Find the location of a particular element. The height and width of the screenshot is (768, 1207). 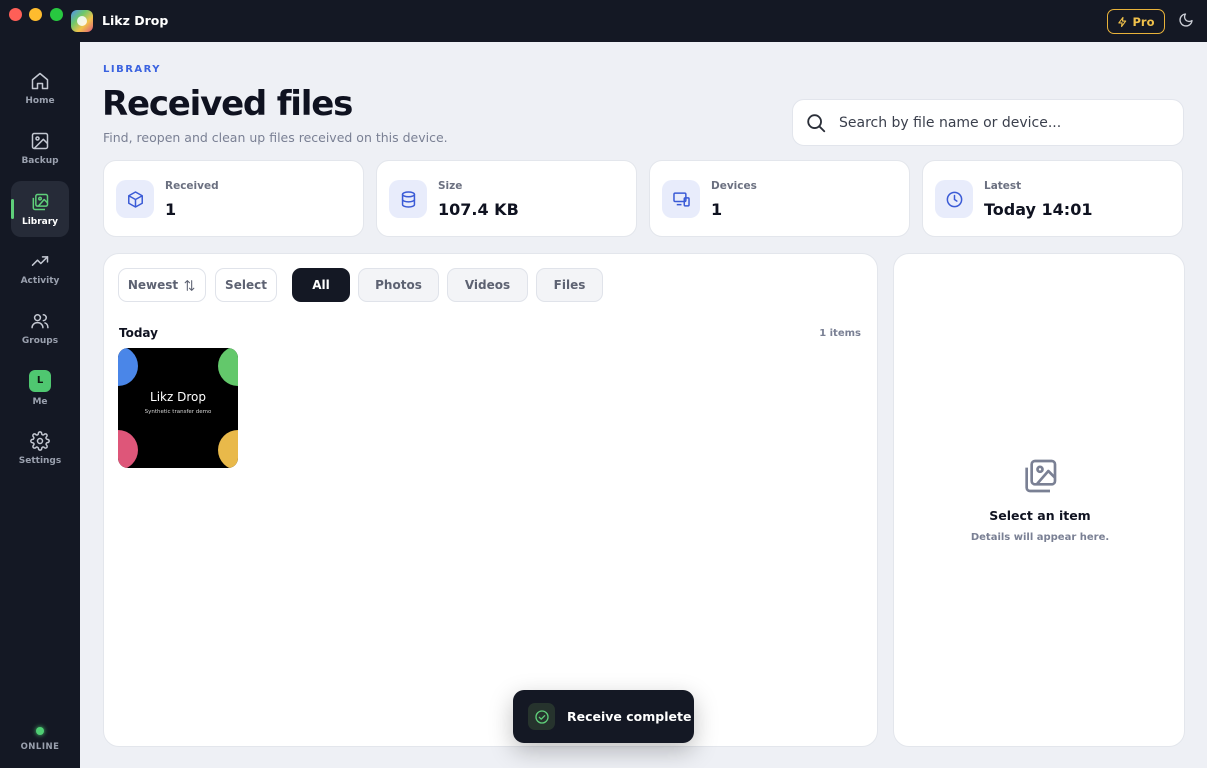

online-status-dot is located at coordinates (40, 731).